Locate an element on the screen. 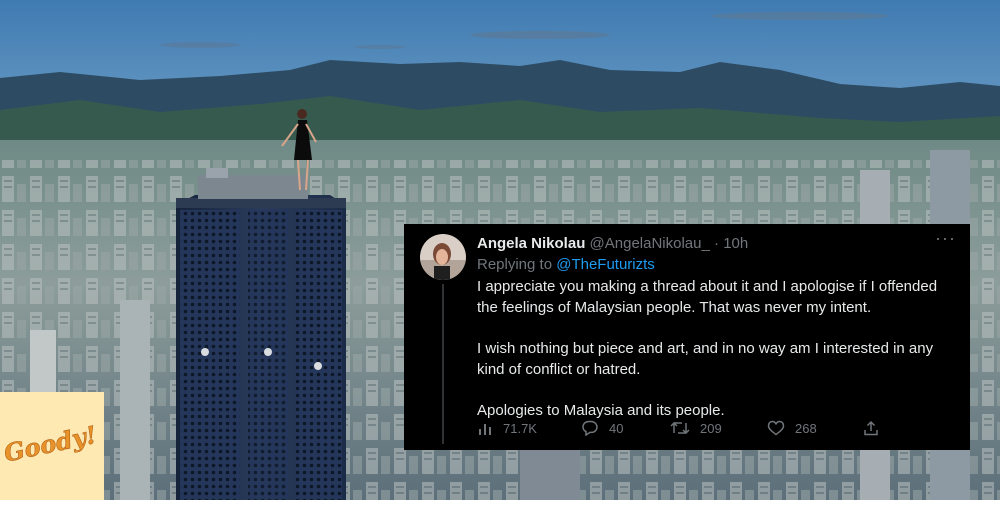 The image size is (1000, 505). tweet-paragraph: Apologies to Malaysia and its people. is located at coordinates (601, 410).